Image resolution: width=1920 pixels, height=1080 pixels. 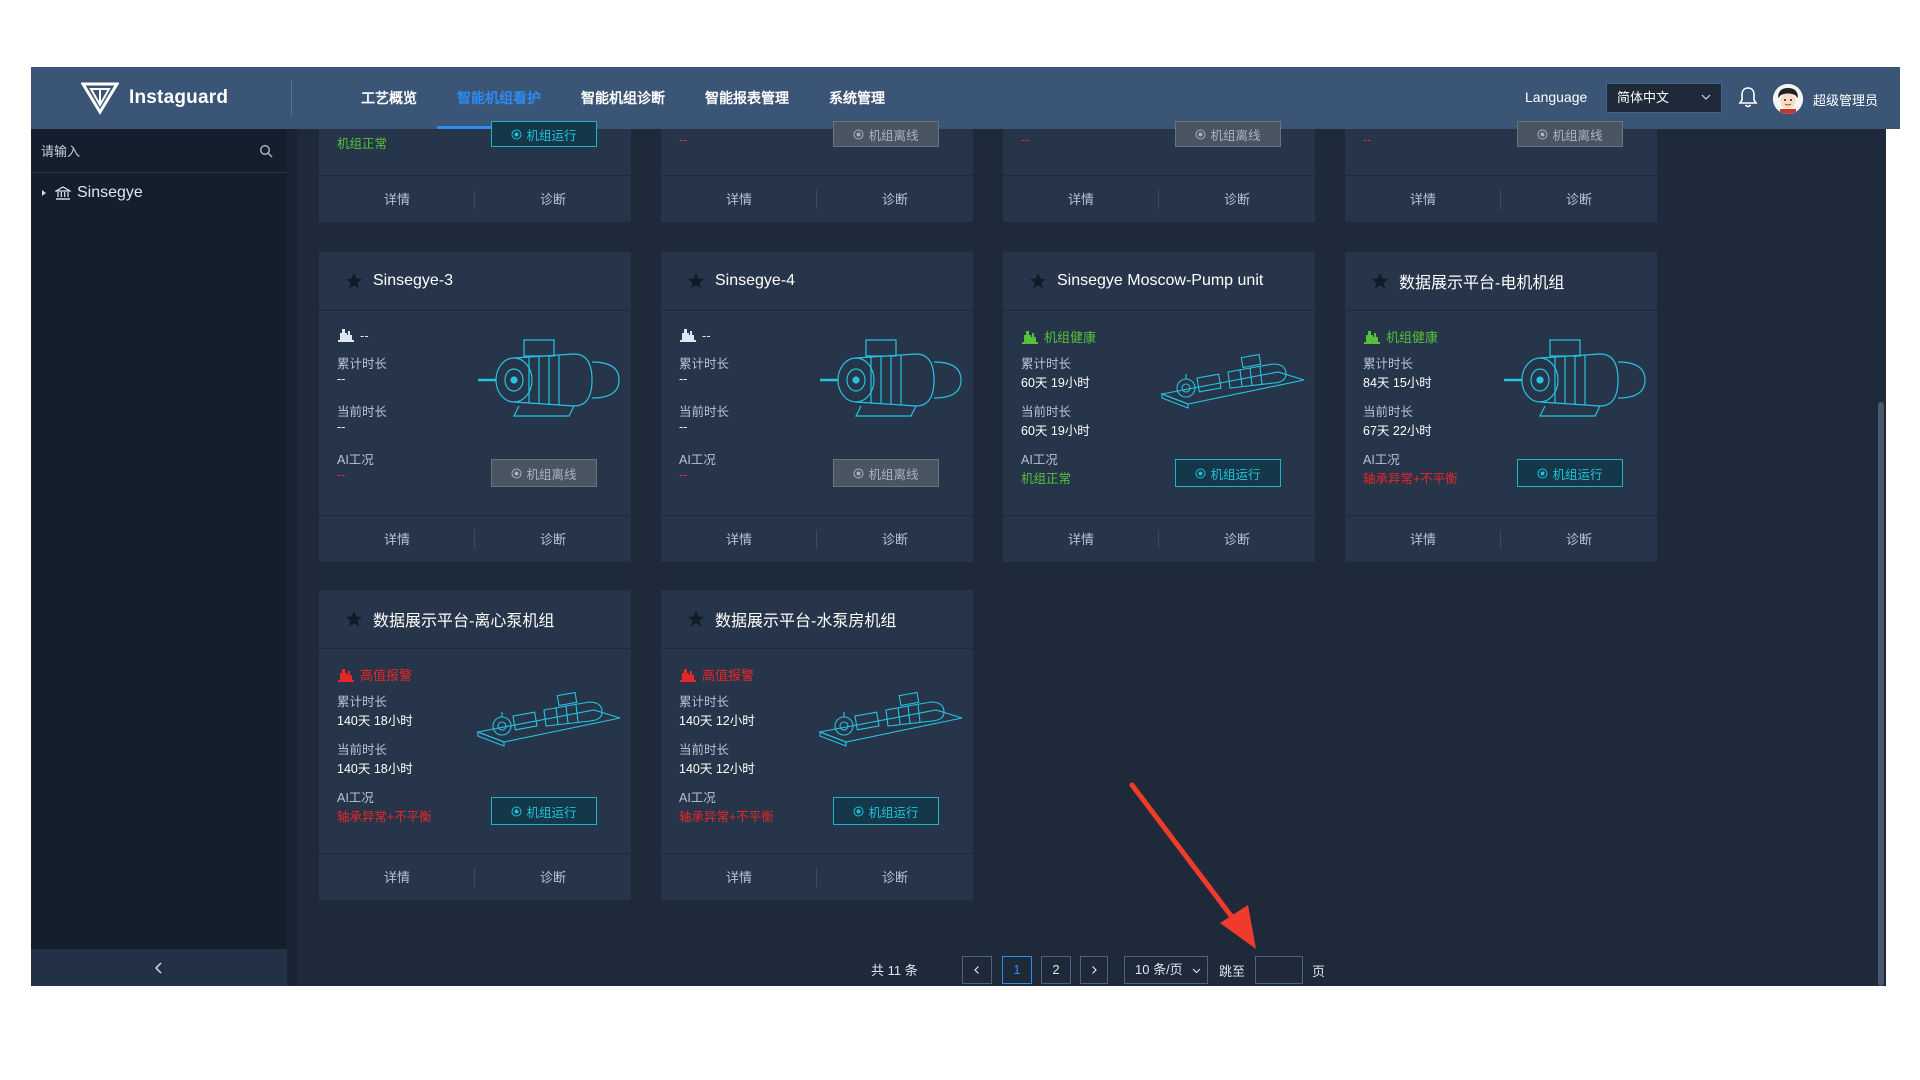 I want to click on avatar-face-icon, so click(x=1788, y=99).